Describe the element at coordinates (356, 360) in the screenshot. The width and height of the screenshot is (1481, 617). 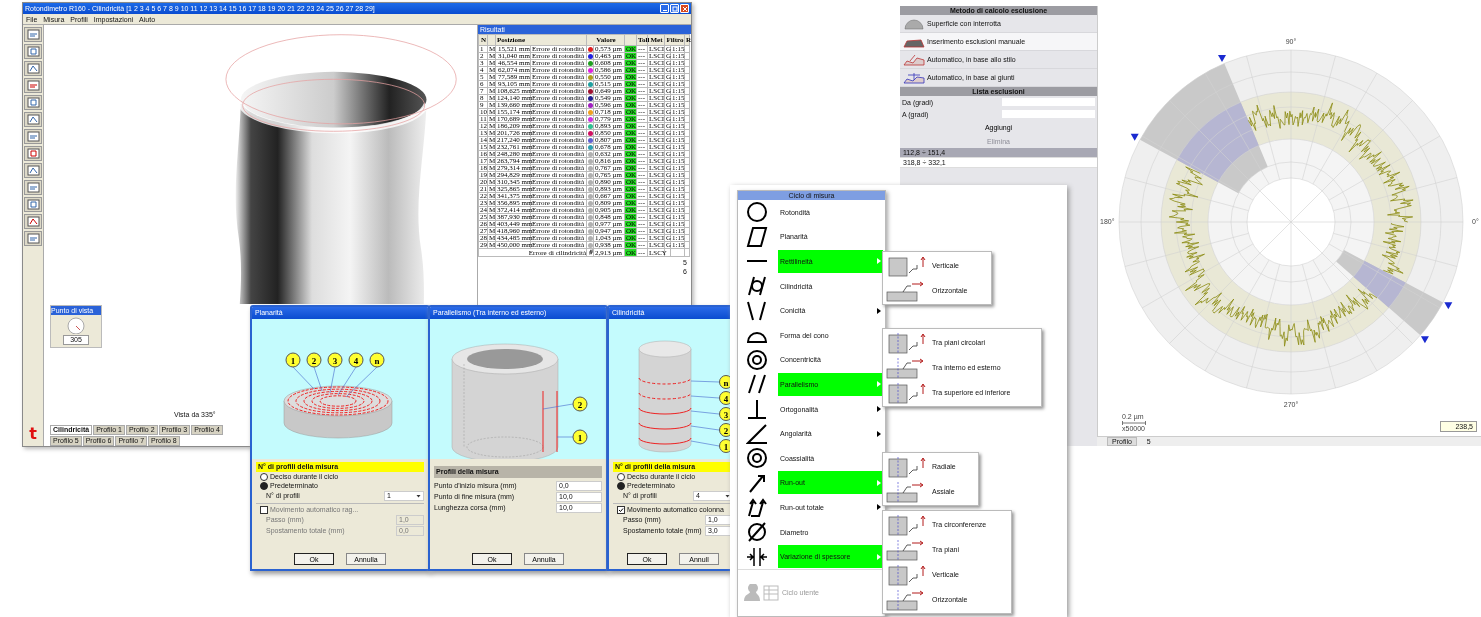
I see `number-callout: 4` at that location.